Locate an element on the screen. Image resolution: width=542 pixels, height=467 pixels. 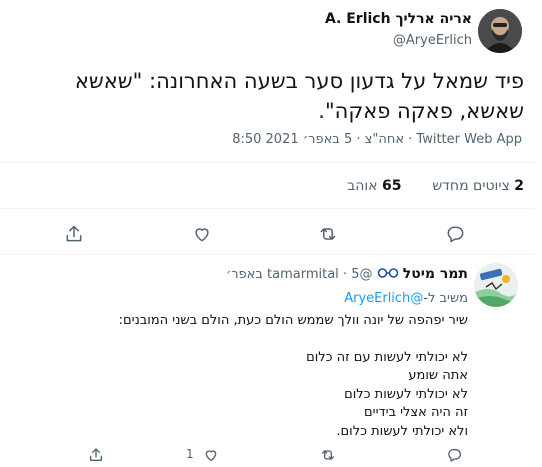
reply-retweet-icon is located at coordinates (328, 455).